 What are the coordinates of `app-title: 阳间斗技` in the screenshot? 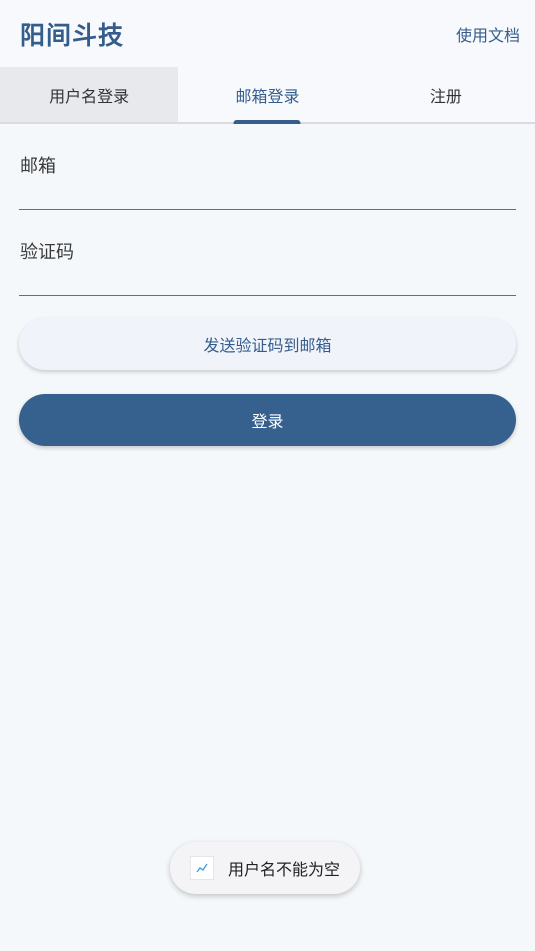 It's located at (72, 35).